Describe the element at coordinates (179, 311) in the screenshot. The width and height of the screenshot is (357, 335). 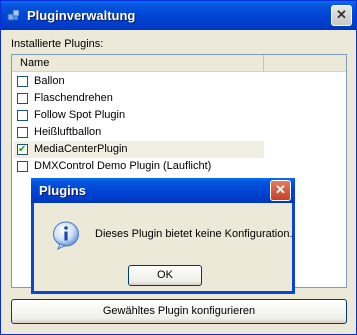
I see `configure-plugin-button: Gewähltes Plugin konfigurieren` at that location.